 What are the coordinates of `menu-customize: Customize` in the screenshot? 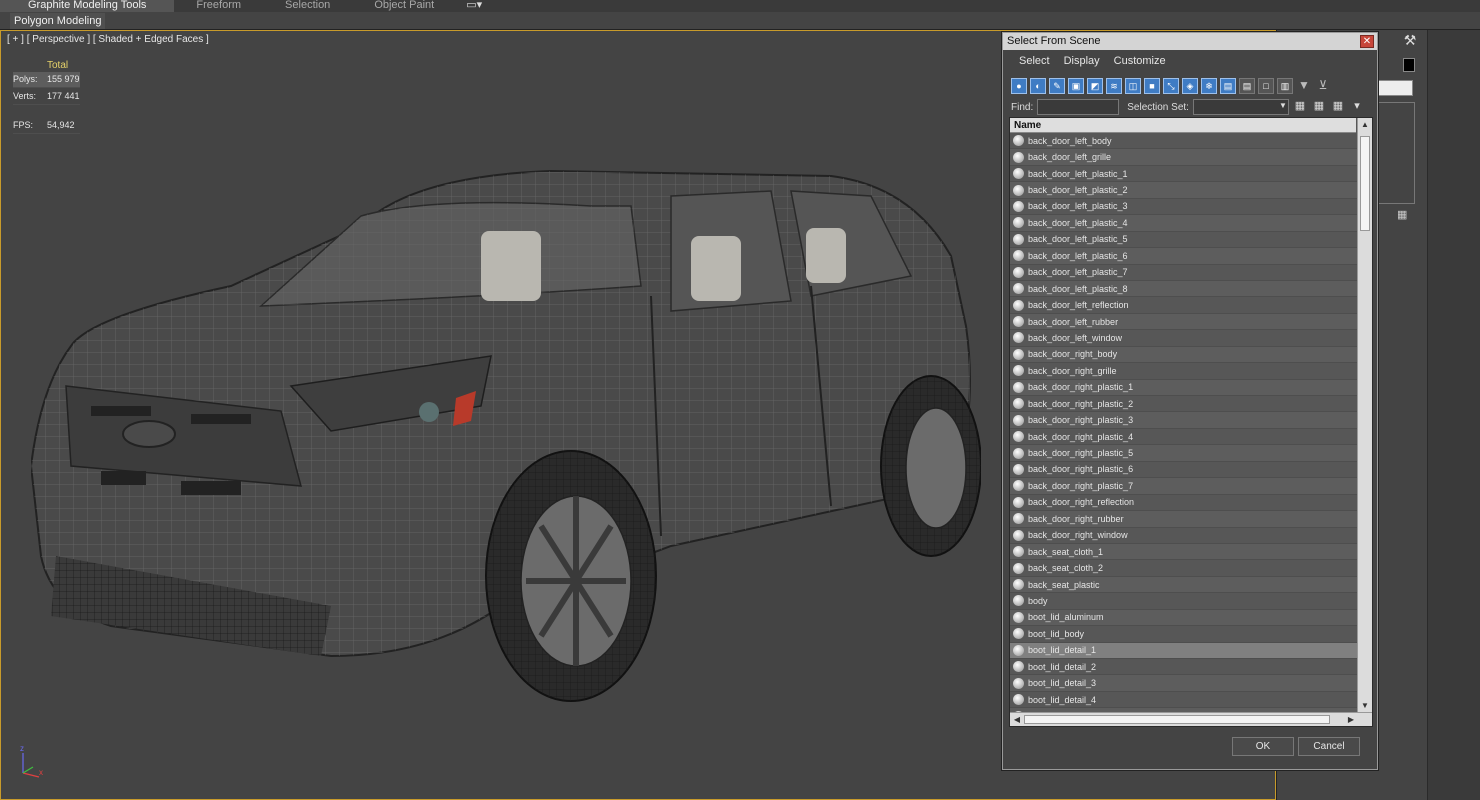 It's located at (1140, 61).